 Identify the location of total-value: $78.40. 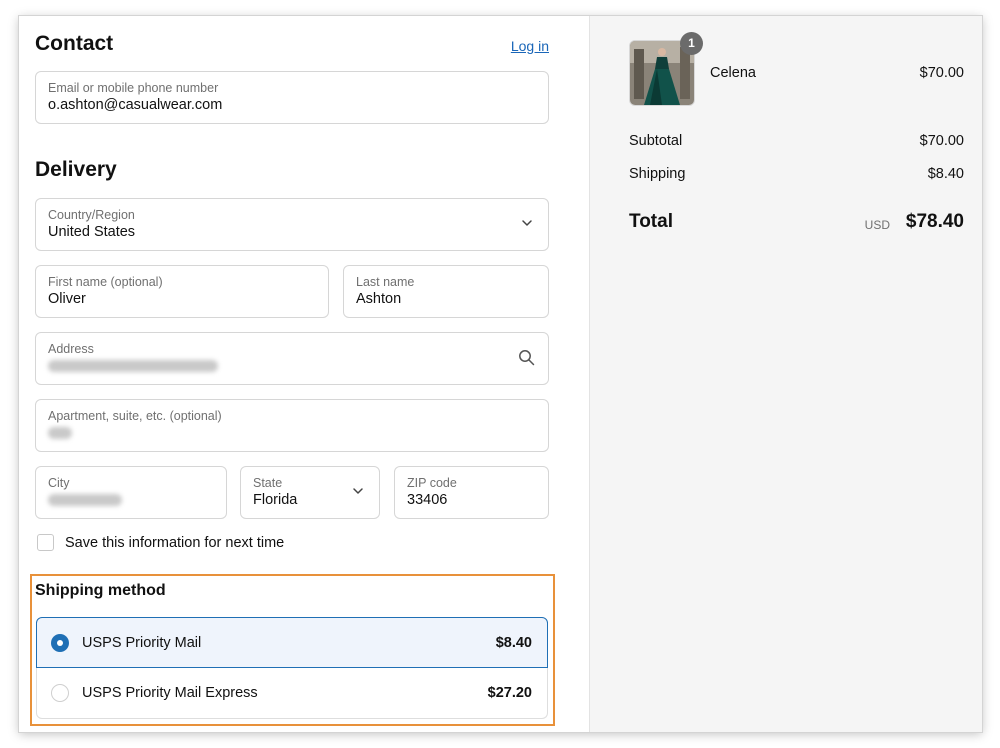
(934, 221).